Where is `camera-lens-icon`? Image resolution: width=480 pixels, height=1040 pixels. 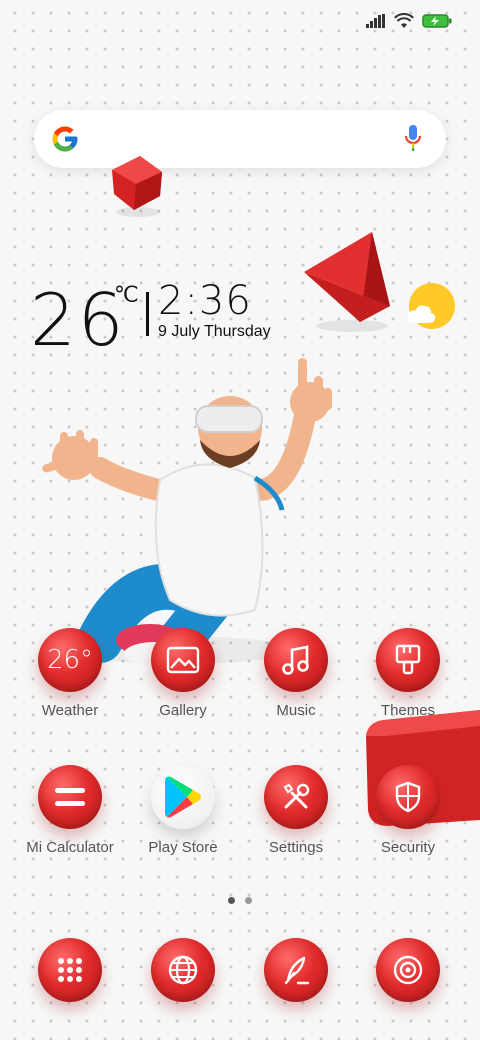 camera-lens-icon is located at coordinates (408, 970).